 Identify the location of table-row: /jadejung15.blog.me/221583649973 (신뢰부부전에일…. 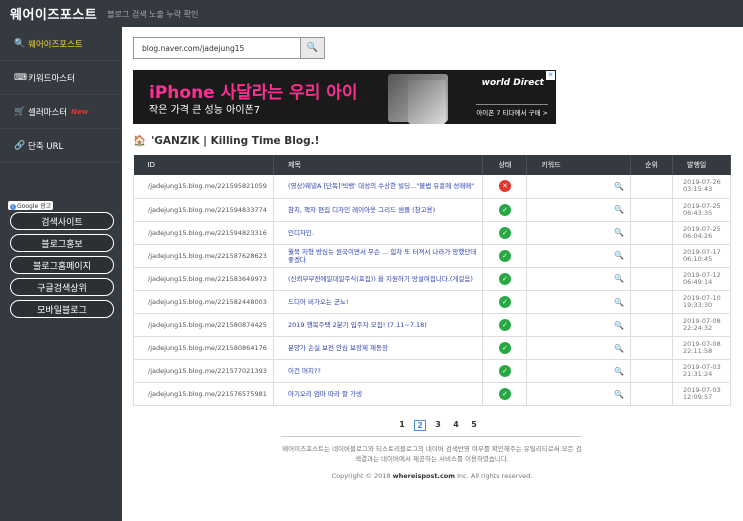
(432, 279).